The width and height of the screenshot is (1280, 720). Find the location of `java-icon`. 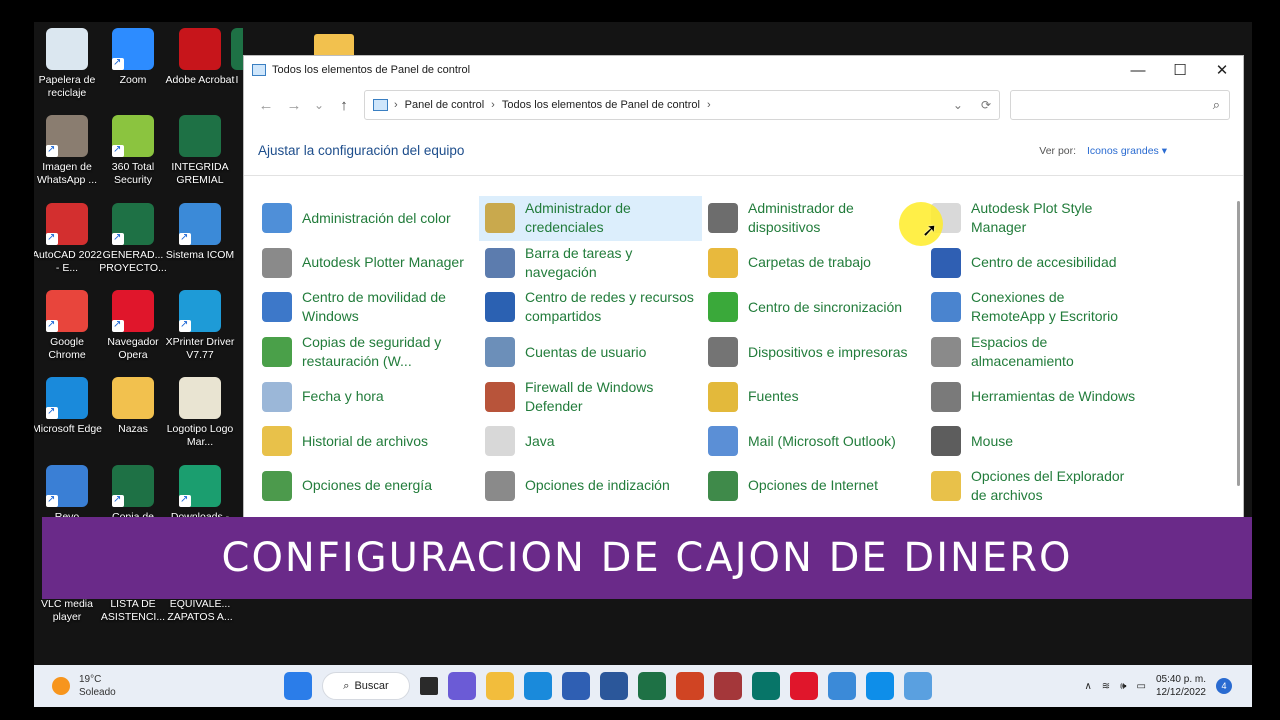

java-icon is located at coordinates (500, 441).